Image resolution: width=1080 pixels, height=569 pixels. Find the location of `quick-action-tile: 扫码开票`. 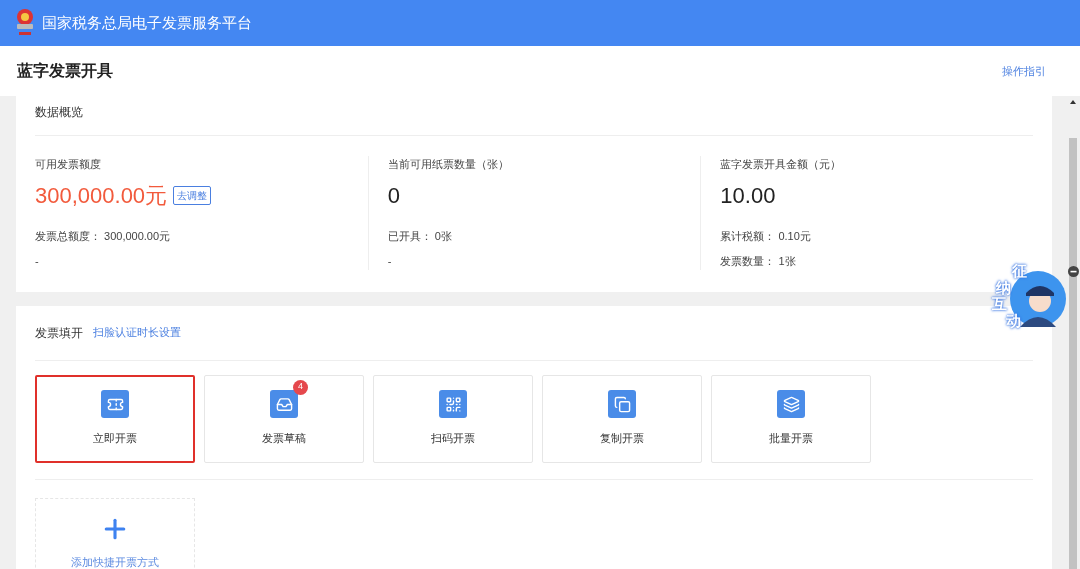

quick-action-tile: 扫码开票 is located at coordinates (453, 418).